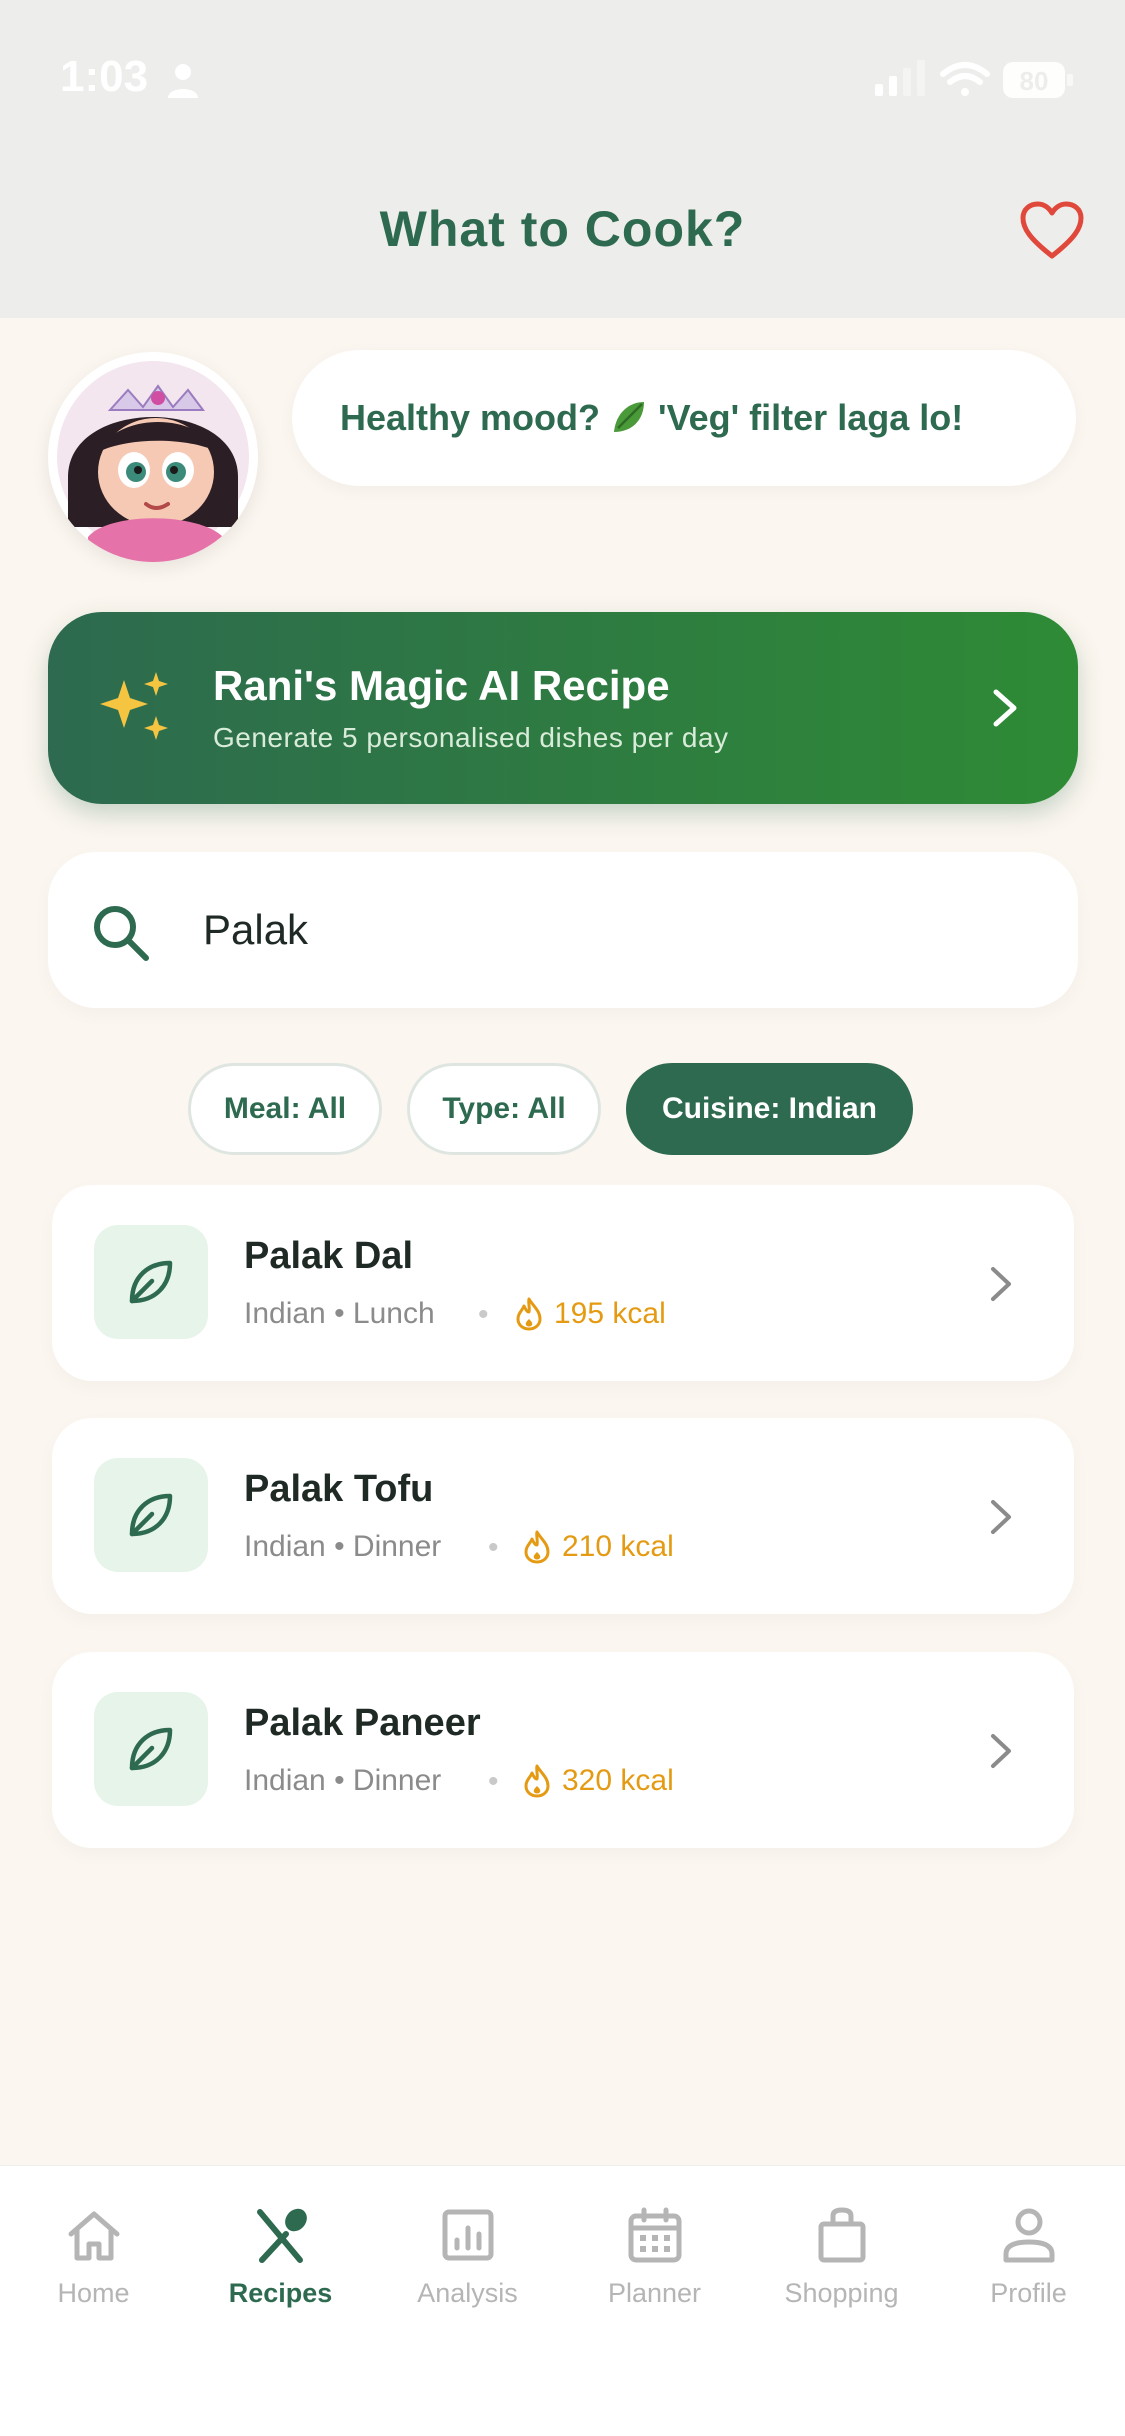 The image size is (1125, 2436). I want to click on mascot-speech-bubble: Healthy mood? 'Veg' filter laga lo!, so click(684, 418).